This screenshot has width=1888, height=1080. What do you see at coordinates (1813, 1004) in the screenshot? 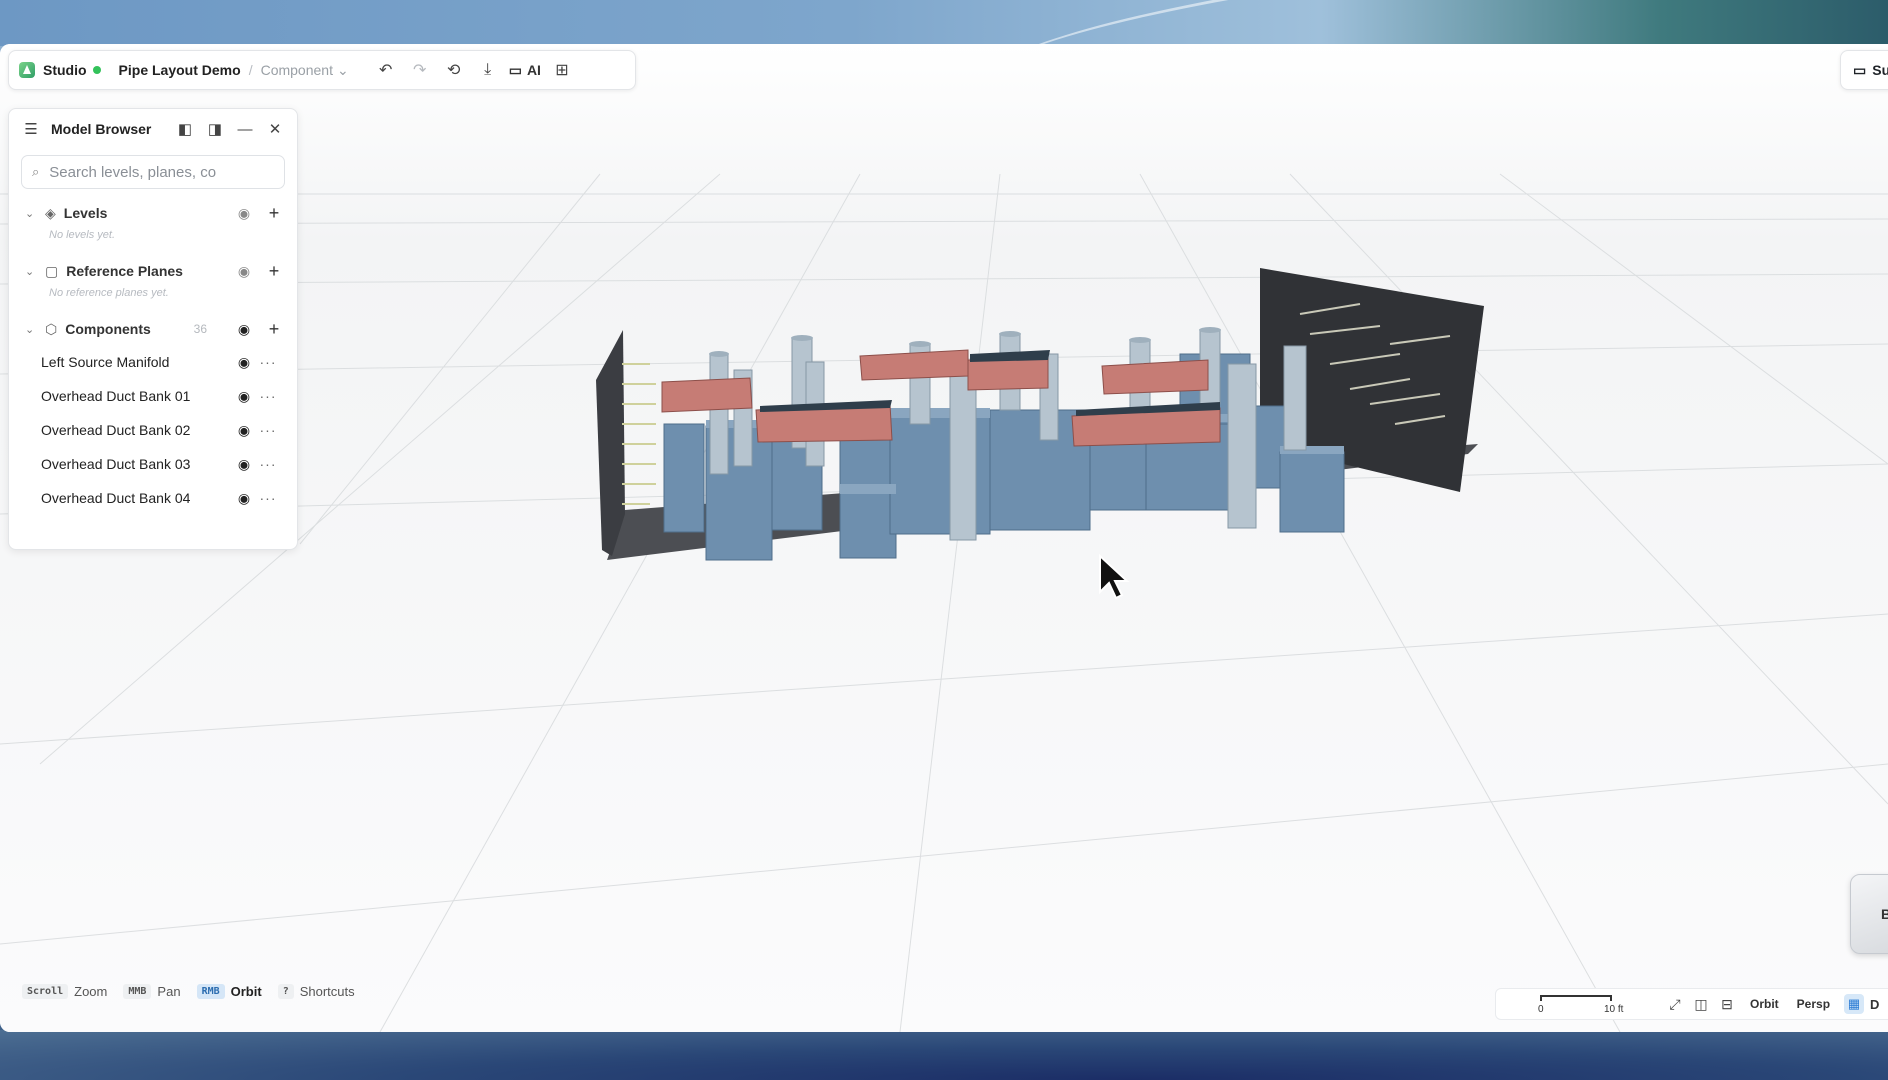
I see `projection-toggle: Persp` at bounding box center [1813, 1004].